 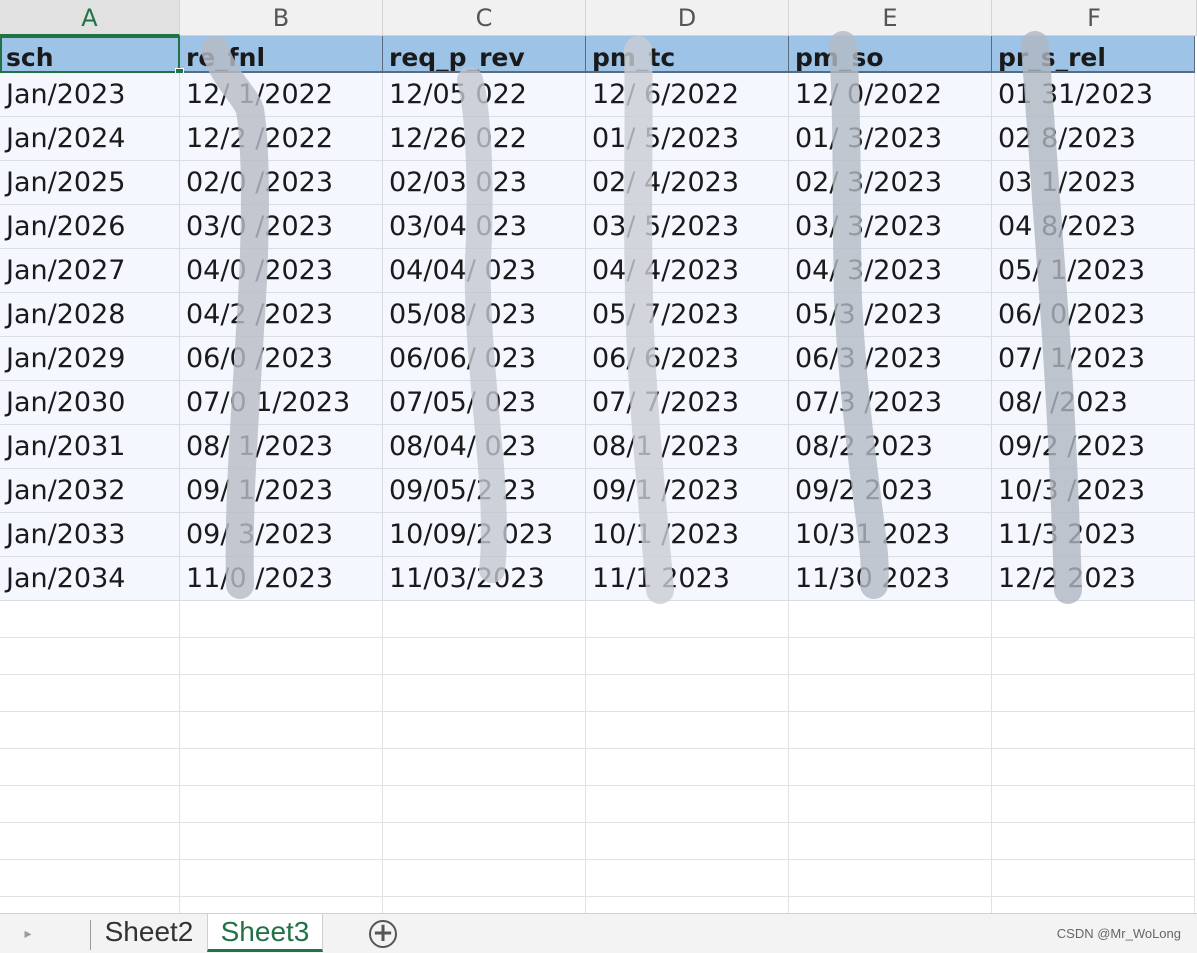 I want to click on table-cell: 06/3 /2023, so click(x=890, y=359).